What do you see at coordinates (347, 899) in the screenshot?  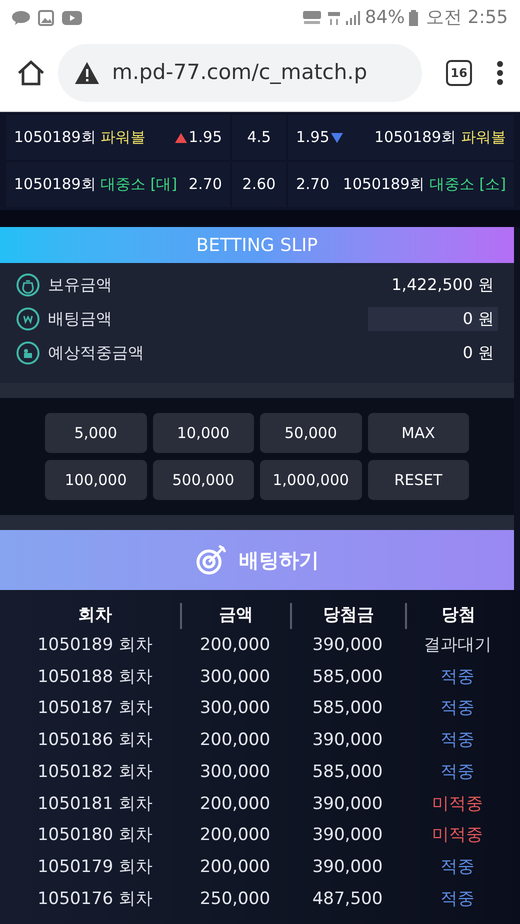 I see `payout-cell-text: 487,500` at bounding box center [347, 899].